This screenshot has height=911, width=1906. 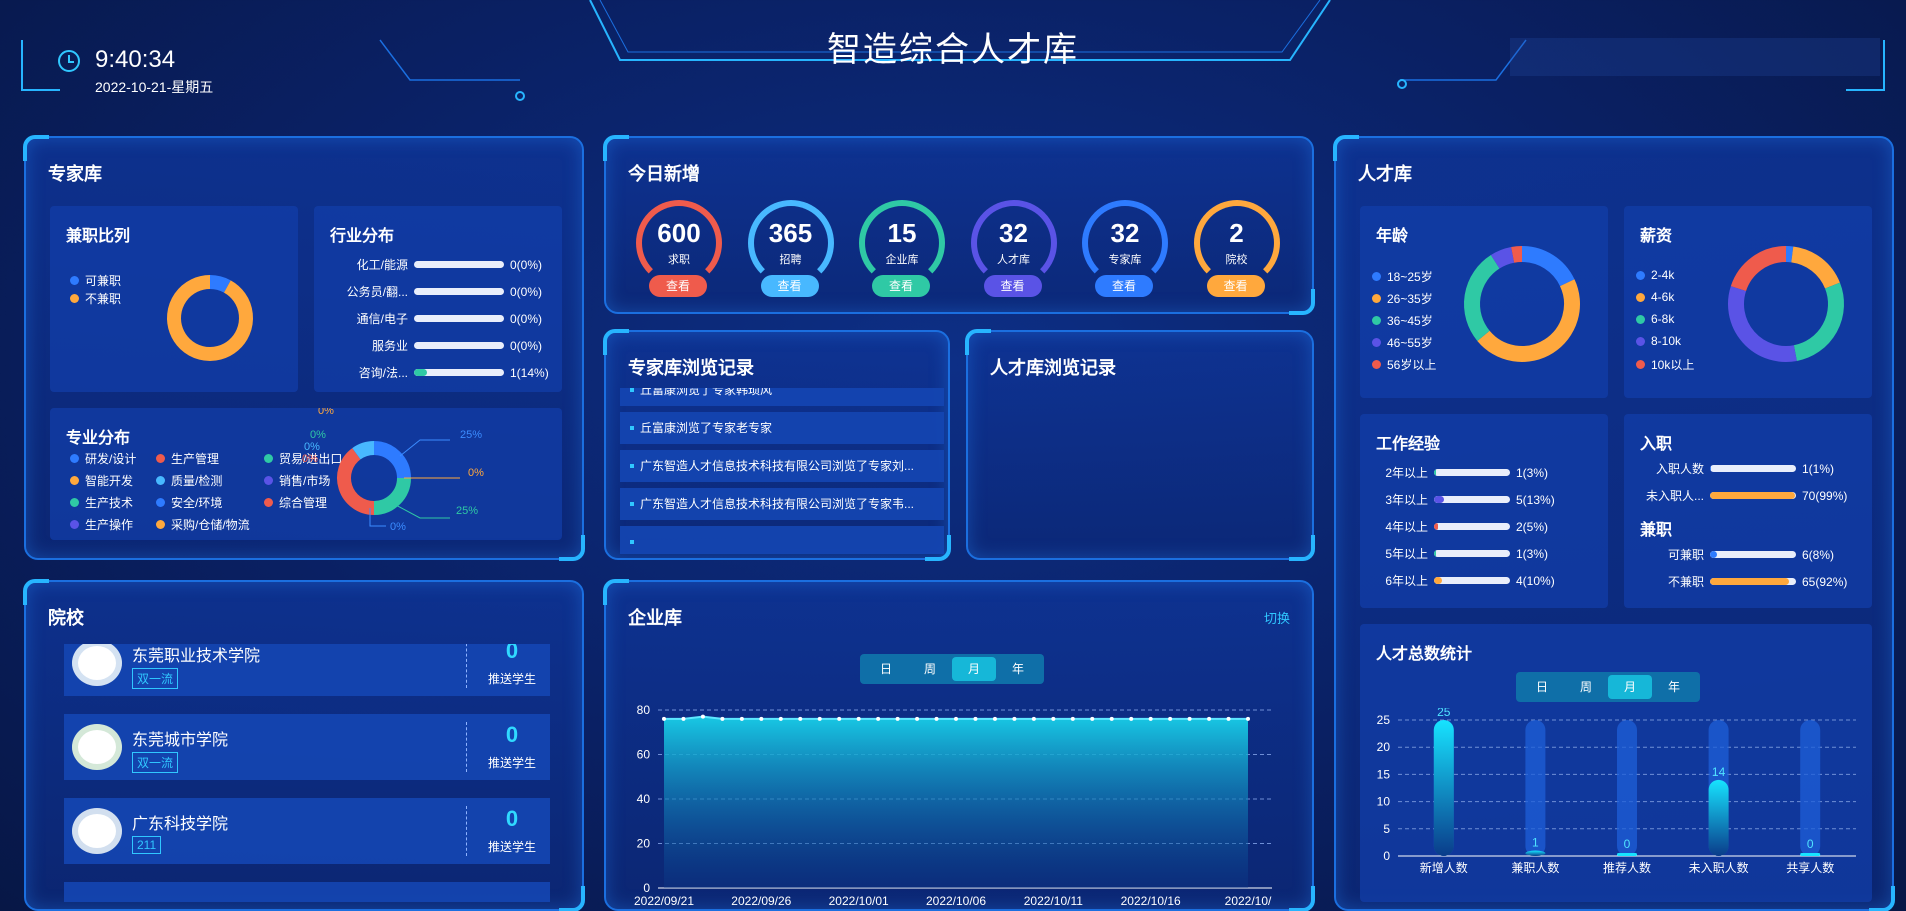 I want to click on record-row: 丘富康浏览了专家老专家, so click(x=782, y=428).